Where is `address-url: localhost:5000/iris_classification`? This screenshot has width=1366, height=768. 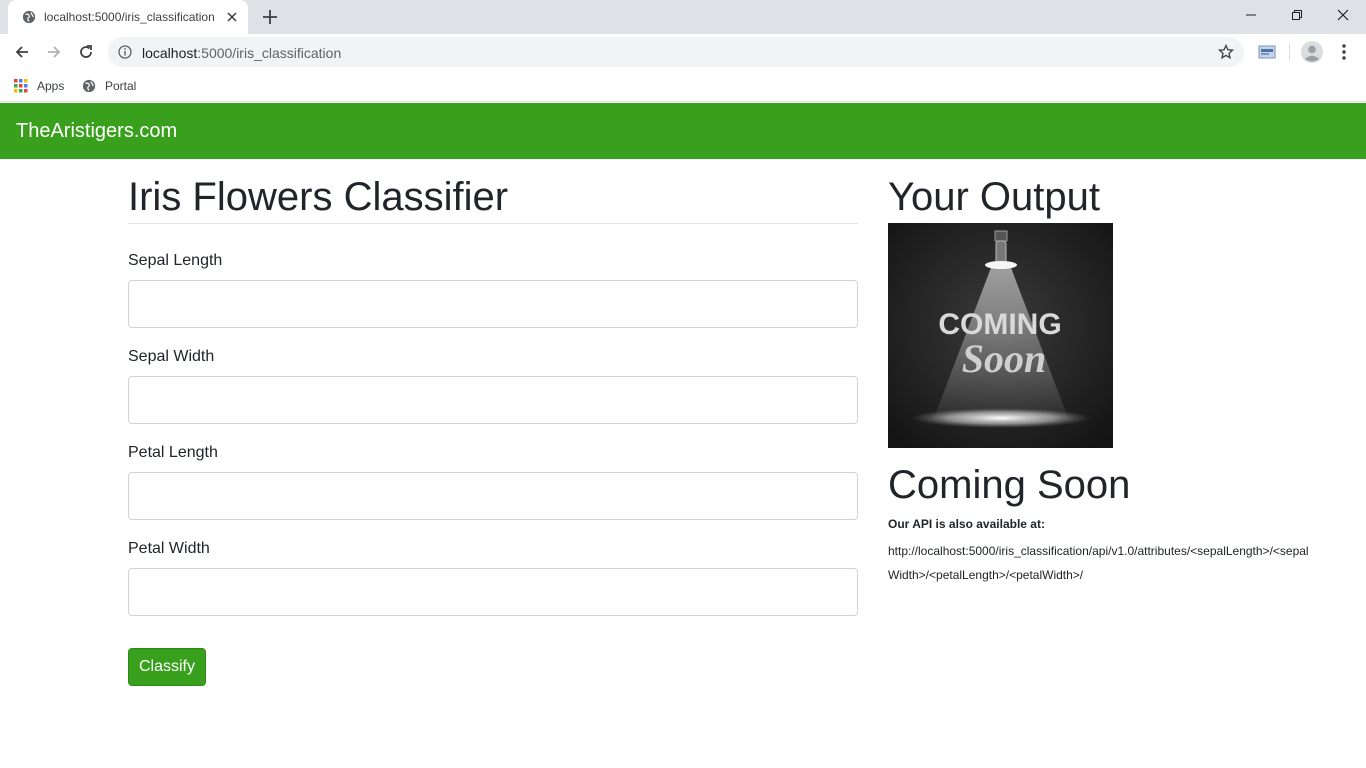
address-url: localhost:5000/iris_classification is located at coordinates (241, 53).